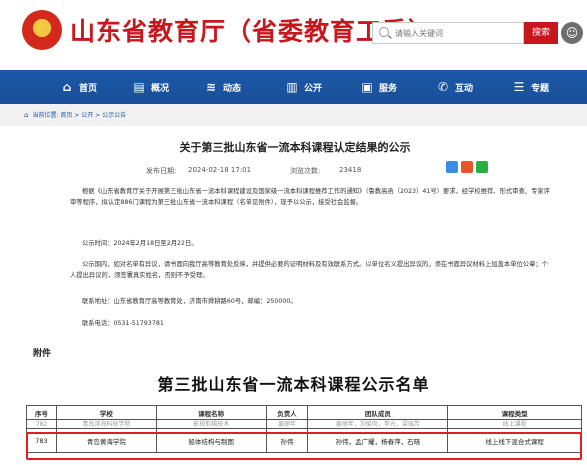 The width and height of the screenshot is (587, 465). What do you see at coordinates (378, 440) in the screenshot?
I see `table-cell: 孙伟，孟广耀，杨春萍，石晓` at bounding box center [378, 440].